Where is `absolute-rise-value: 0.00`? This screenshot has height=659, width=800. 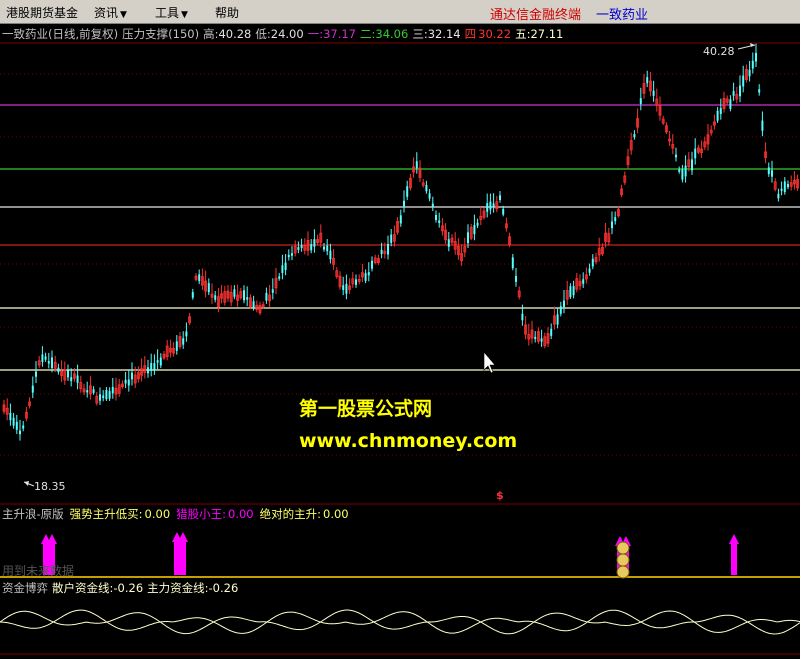 absolute-rise-value: 0.00 is located at coordinates (336, 514).